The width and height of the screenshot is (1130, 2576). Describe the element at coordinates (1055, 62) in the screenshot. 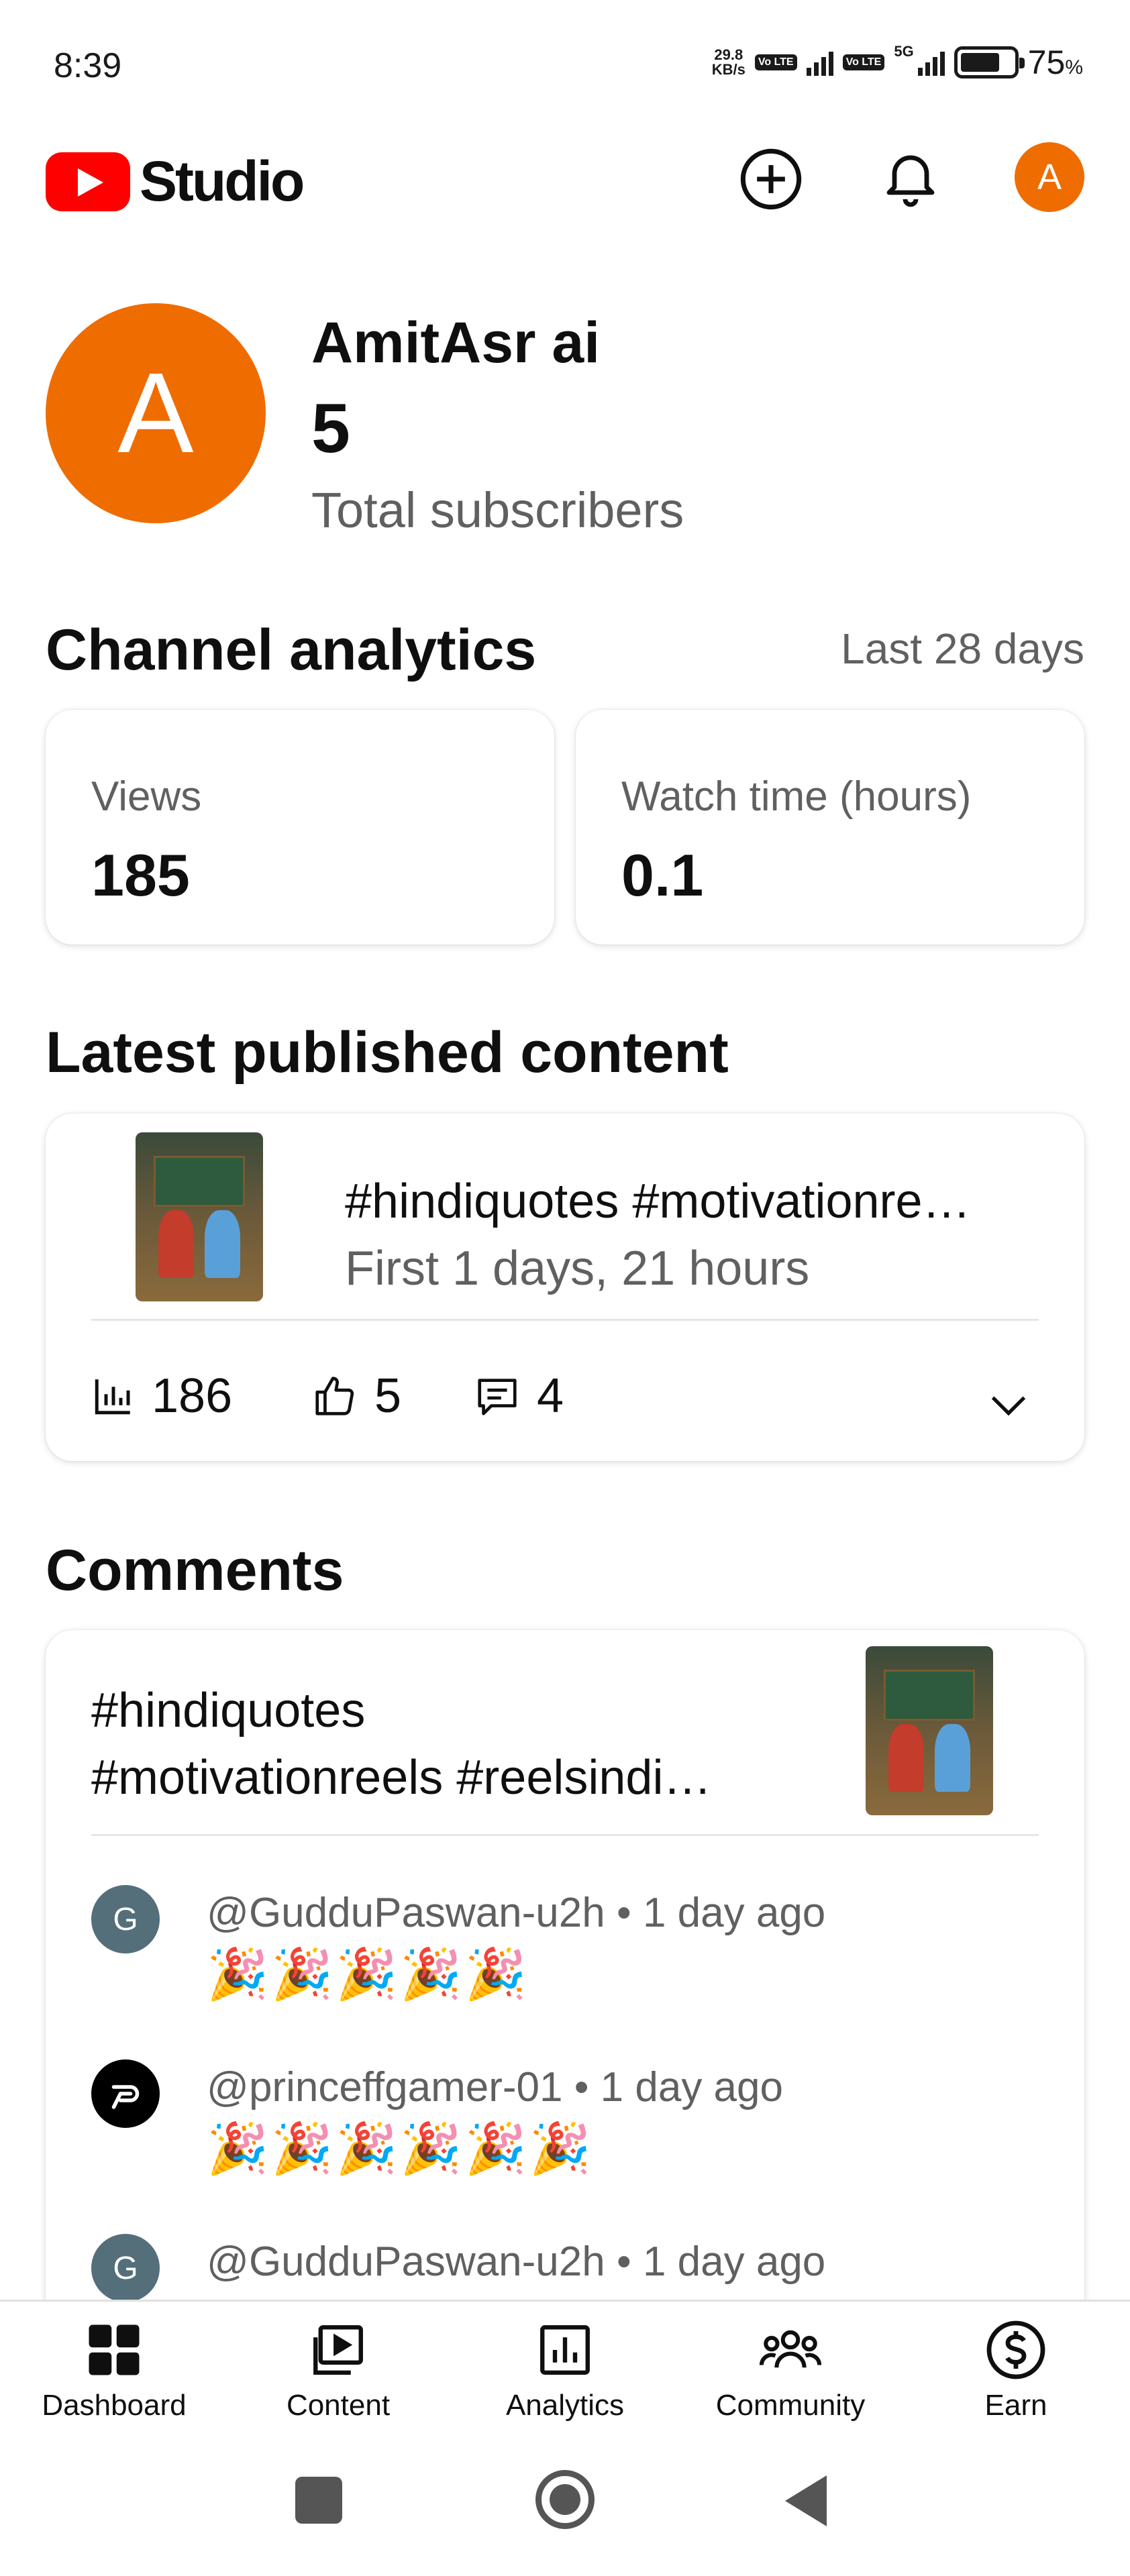

I see `battery-percent: 75%` at that location.